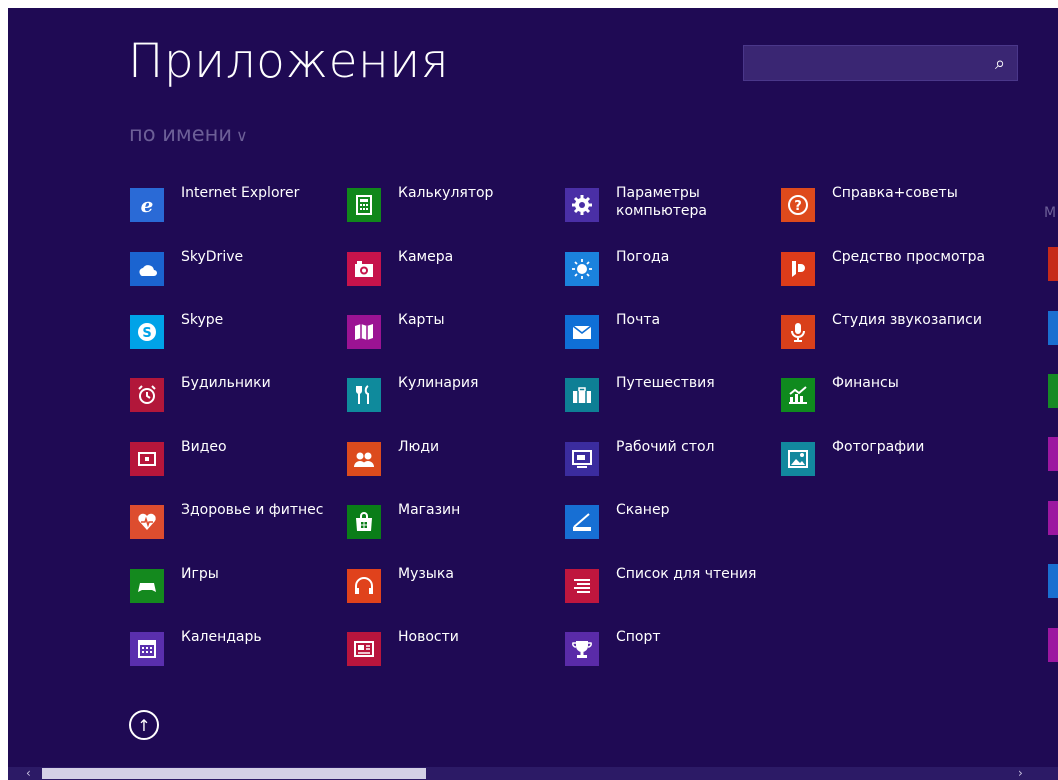 This screenshot has height=780, width=1058. I want to click on arrow-up-icon: ↑, so click(144, 725).